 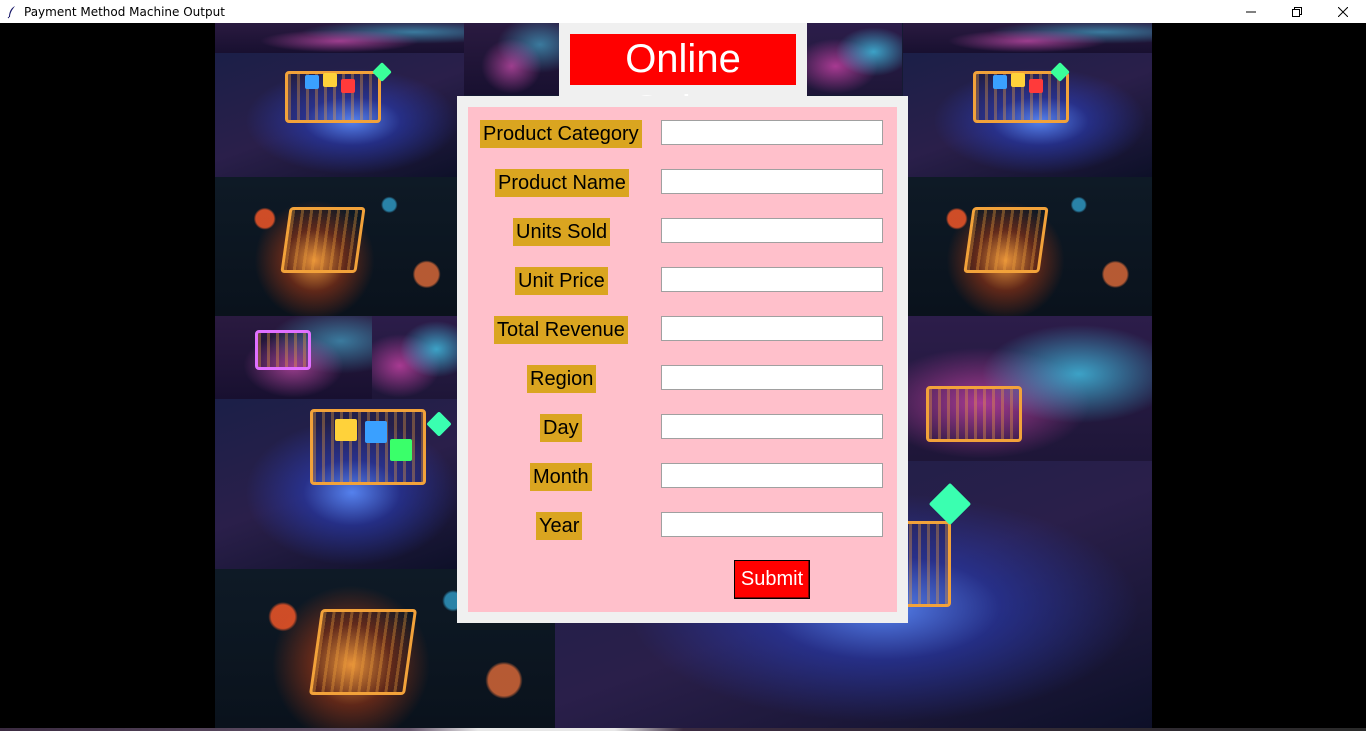 What do you see at coordinates (562, 183) in the screenshot?
I see `label-product-name: Product Name` at bounding box center [562, 183].